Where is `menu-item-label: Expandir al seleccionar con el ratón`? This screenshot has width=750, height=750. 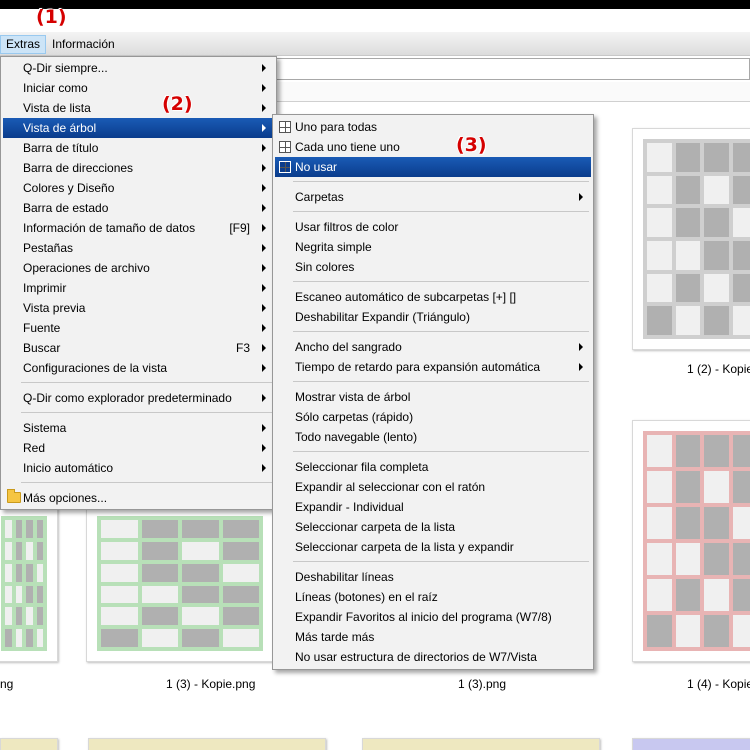
menu-item-label: Expandir al seleccionar con el ratón is located at coordinates (390, 487).